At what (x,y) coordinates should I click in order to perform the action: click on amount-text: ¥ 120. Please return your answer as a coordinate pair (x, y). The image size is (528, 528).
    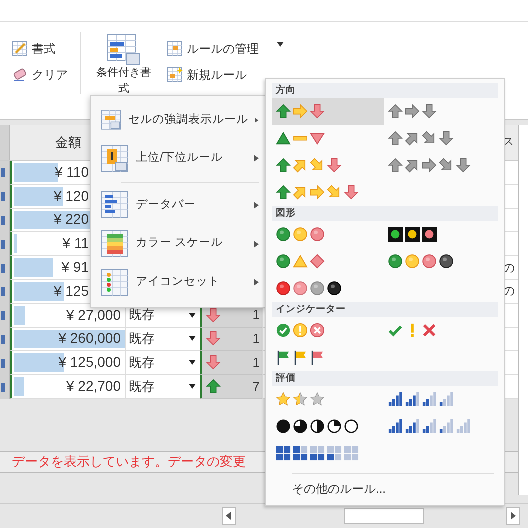
    Looking at the image, I should click on (71, 196).